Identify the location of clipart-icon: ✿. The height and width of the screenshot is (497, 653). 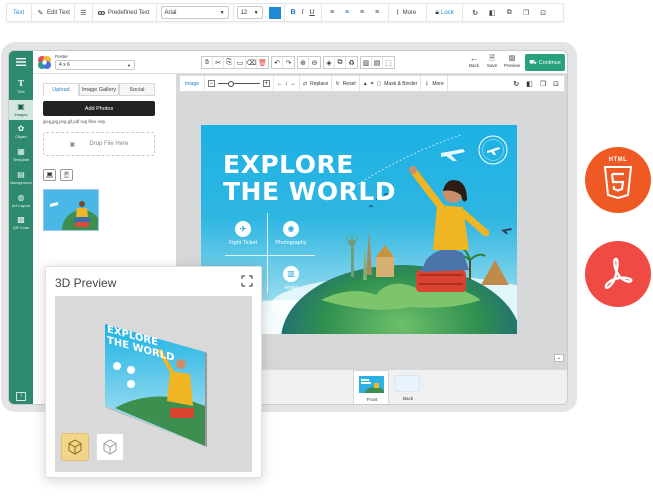
(21, 128).